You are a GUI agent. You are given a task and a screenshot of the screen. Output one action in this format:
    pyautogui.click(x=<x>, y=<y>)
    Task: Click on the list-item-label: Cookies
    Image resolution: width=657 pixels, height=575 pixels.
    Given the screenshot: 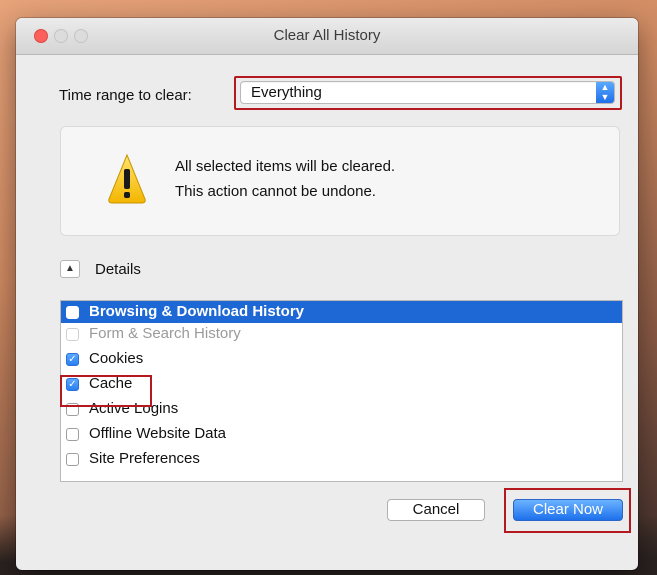 What is the action you would take?
    pyautogui.click(x=116, y=358)
    